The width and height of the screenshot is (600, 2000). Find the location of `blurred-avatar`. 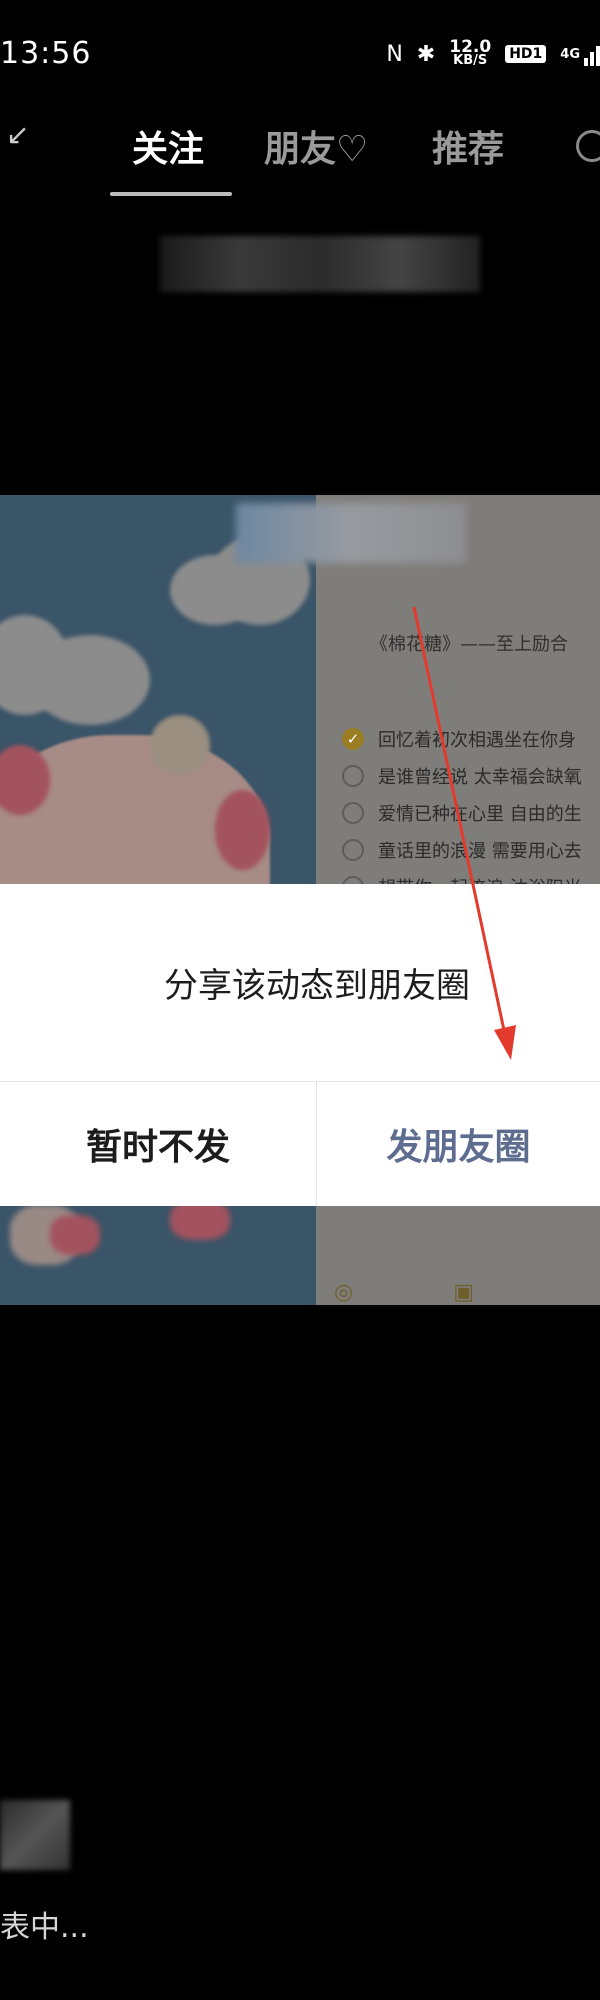

blurred-avatar is located at coordinates (35, 1835).